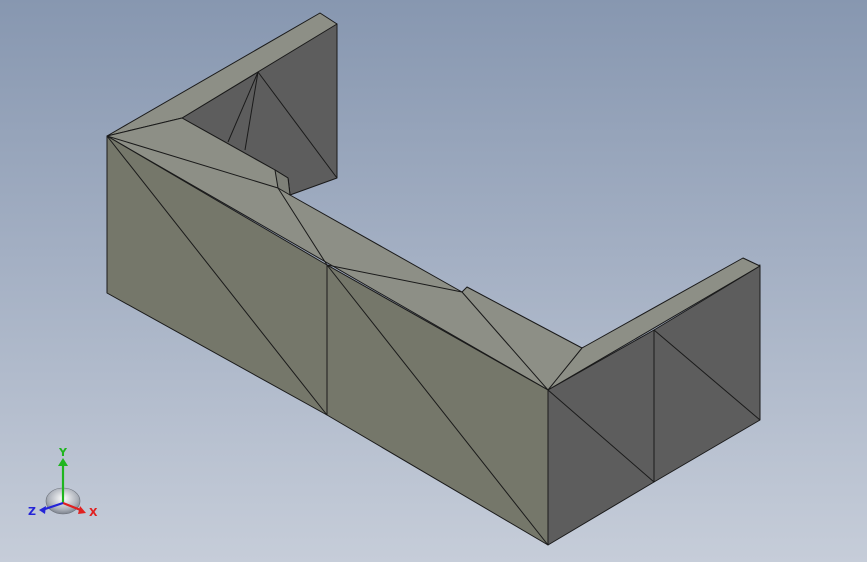 The image size is (867, 562). What do you see at coordinates (64, 484) in the screenshot?
I see `view-orientation-triad: Y X Z` at bounding box center [64, 484].